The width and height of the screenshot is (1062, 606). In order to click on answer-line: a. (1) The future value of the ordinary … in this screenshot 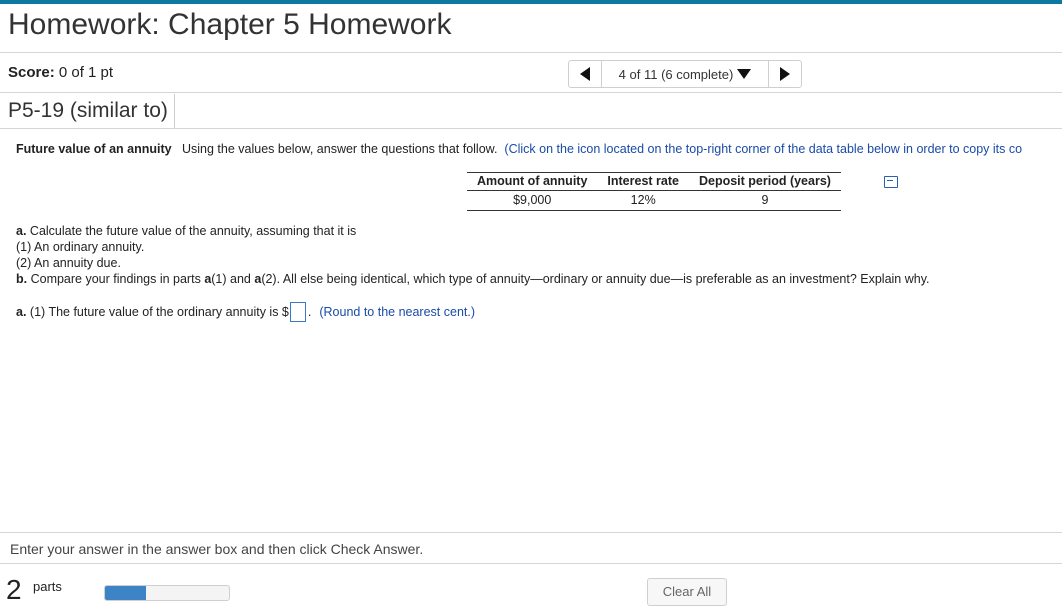, I will do `click(245, 312)`.